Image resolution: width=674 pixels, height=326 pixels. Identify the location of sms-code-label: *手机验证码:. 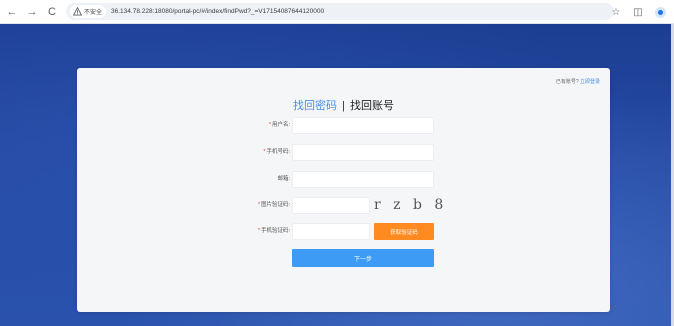
(273, 231).